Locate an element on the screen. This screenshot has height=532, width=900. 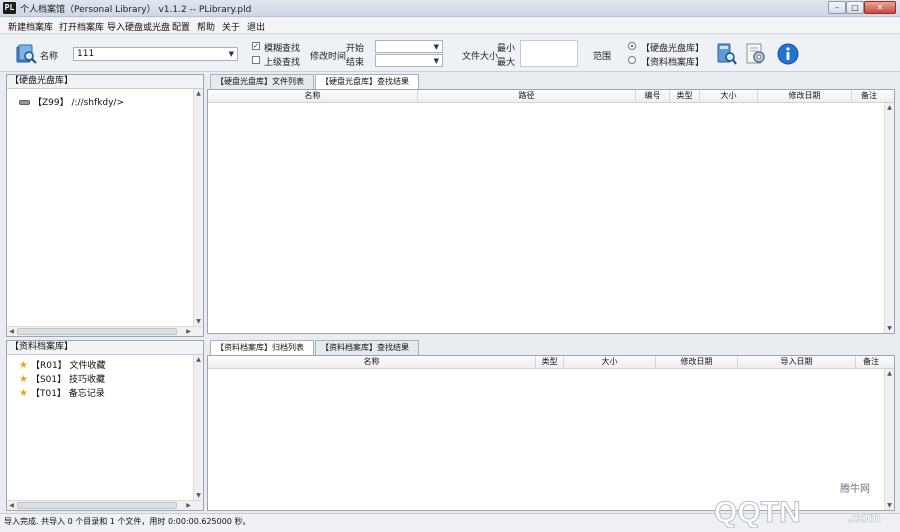
name-value: 111 is located at coordinates (86, 54).